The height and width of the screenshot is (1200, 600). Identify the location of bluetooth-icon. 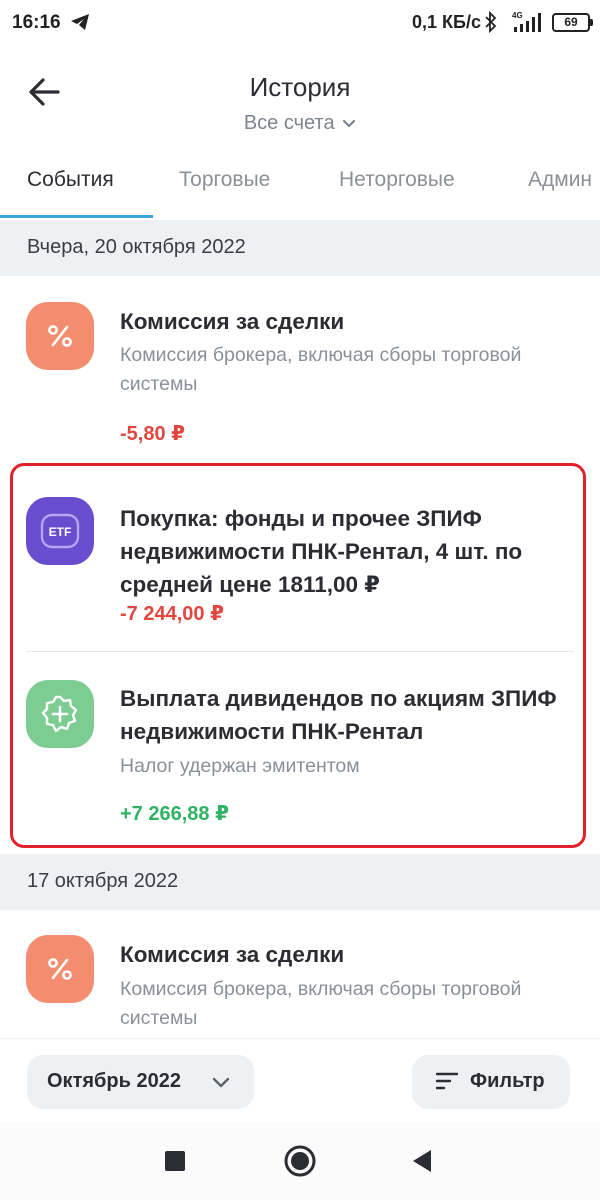
(491, 24).